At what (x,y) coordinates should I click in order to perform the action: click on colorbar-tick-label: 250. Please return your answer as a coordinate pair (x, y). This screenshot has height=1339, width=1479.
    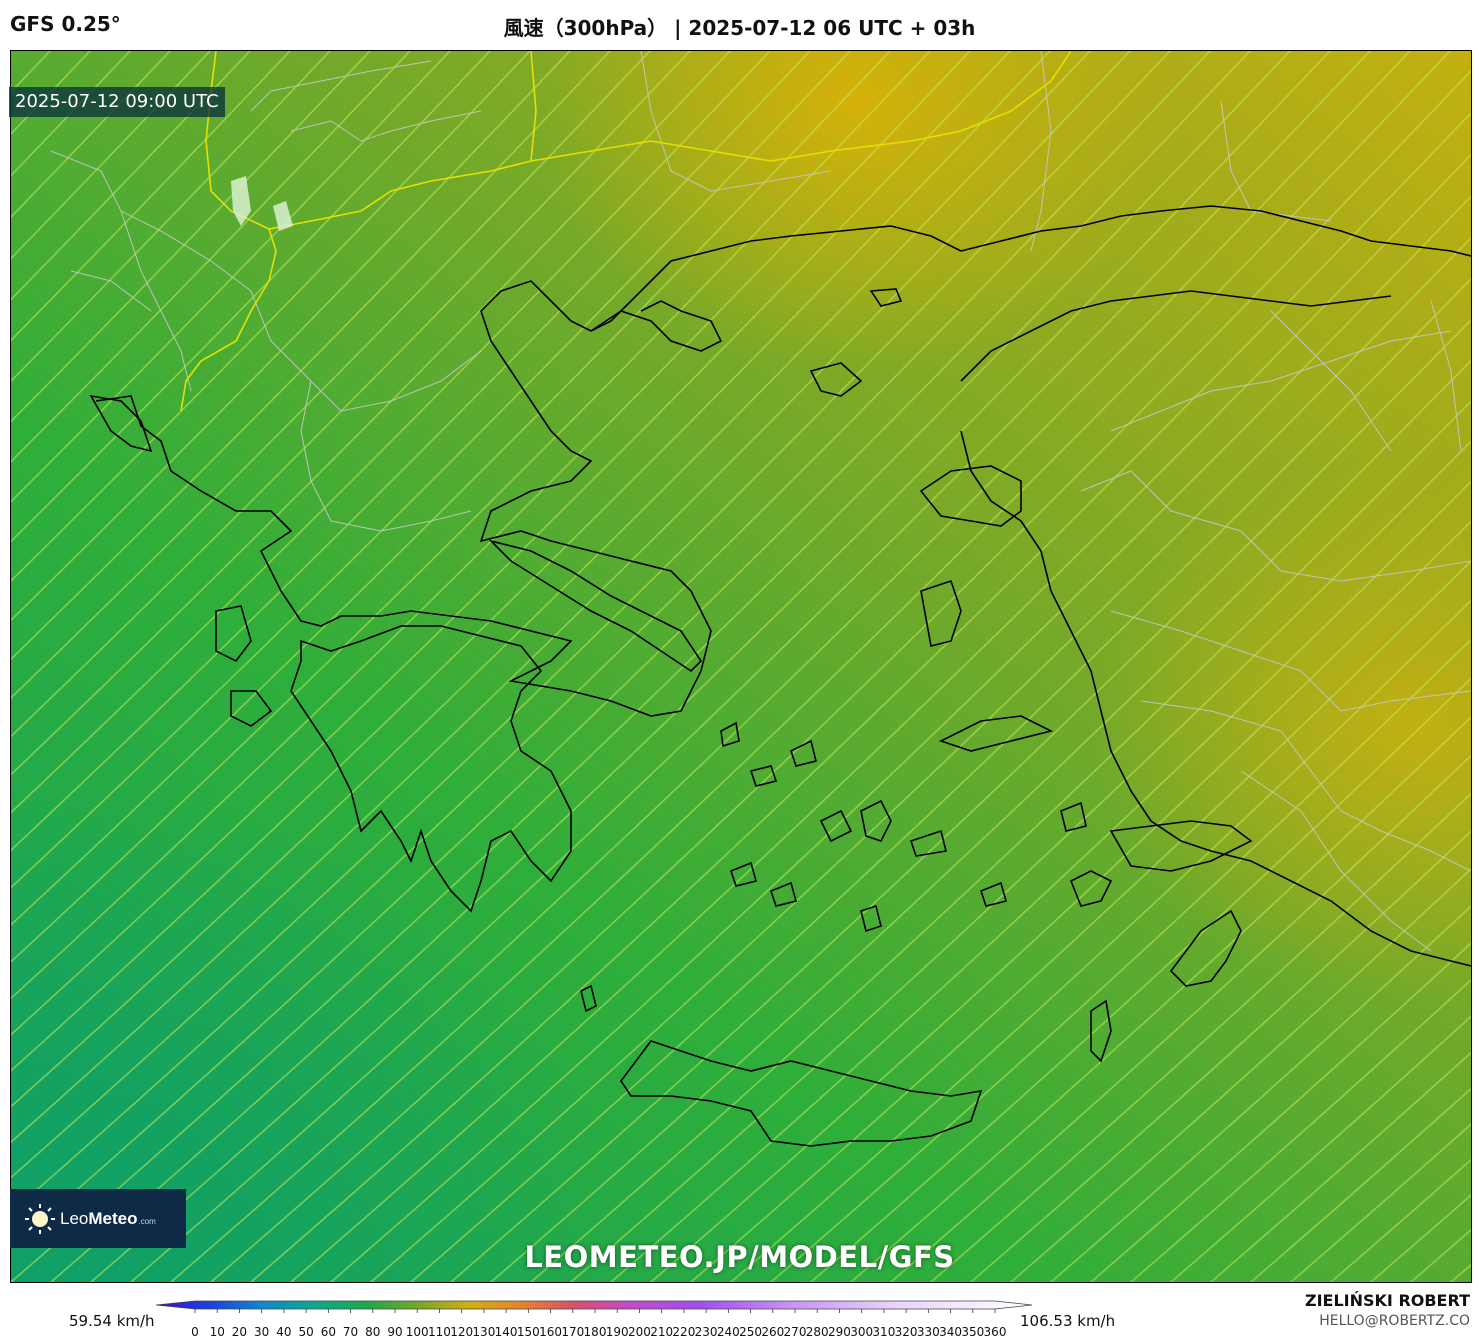
    Looking at the image, I should click on (750, 1332).